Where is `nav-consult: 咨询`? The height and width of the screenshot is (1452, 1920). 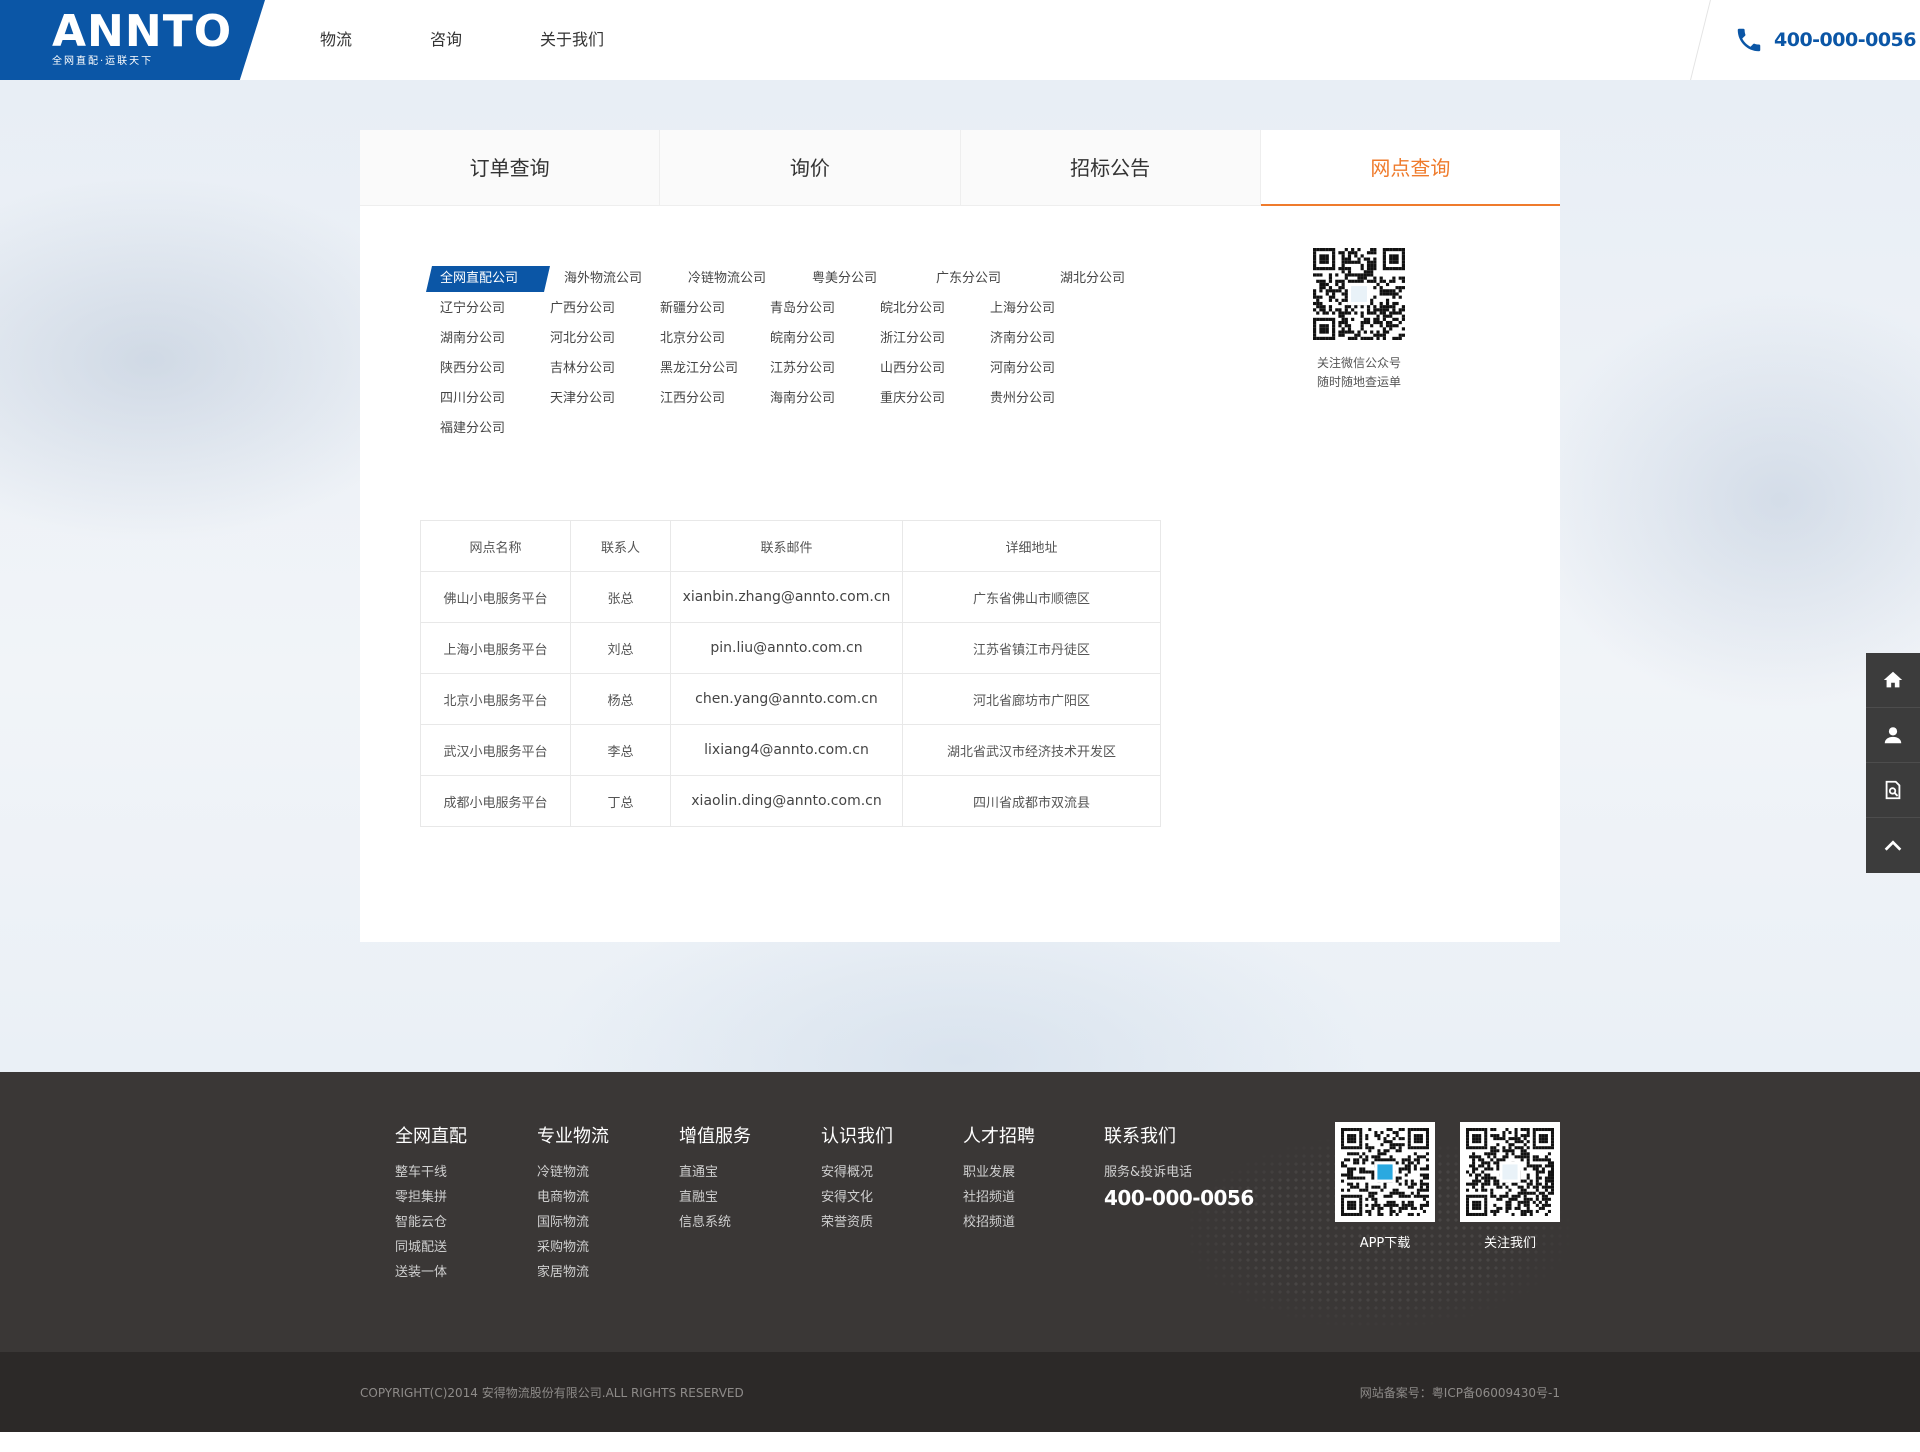
nav-consult: 咨询 is located at coordinates (446, 40).